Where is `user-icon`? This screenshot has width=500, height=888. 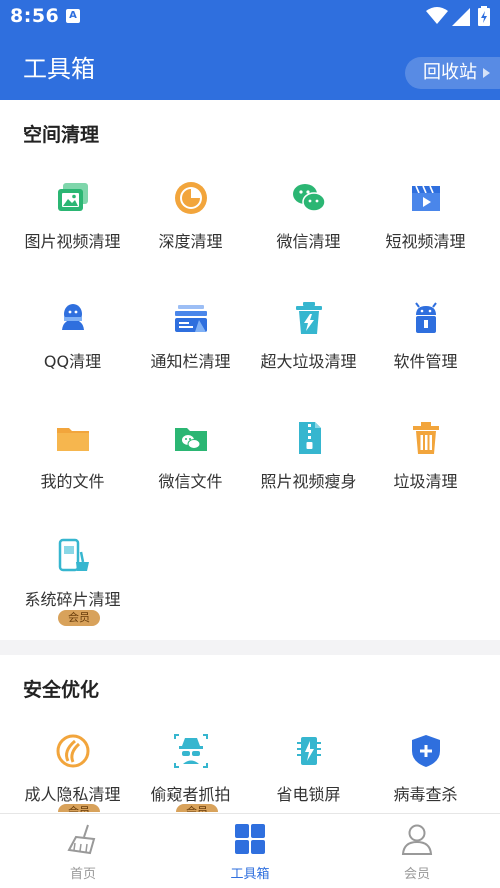
user-icon is located at coordinates (417, 839).